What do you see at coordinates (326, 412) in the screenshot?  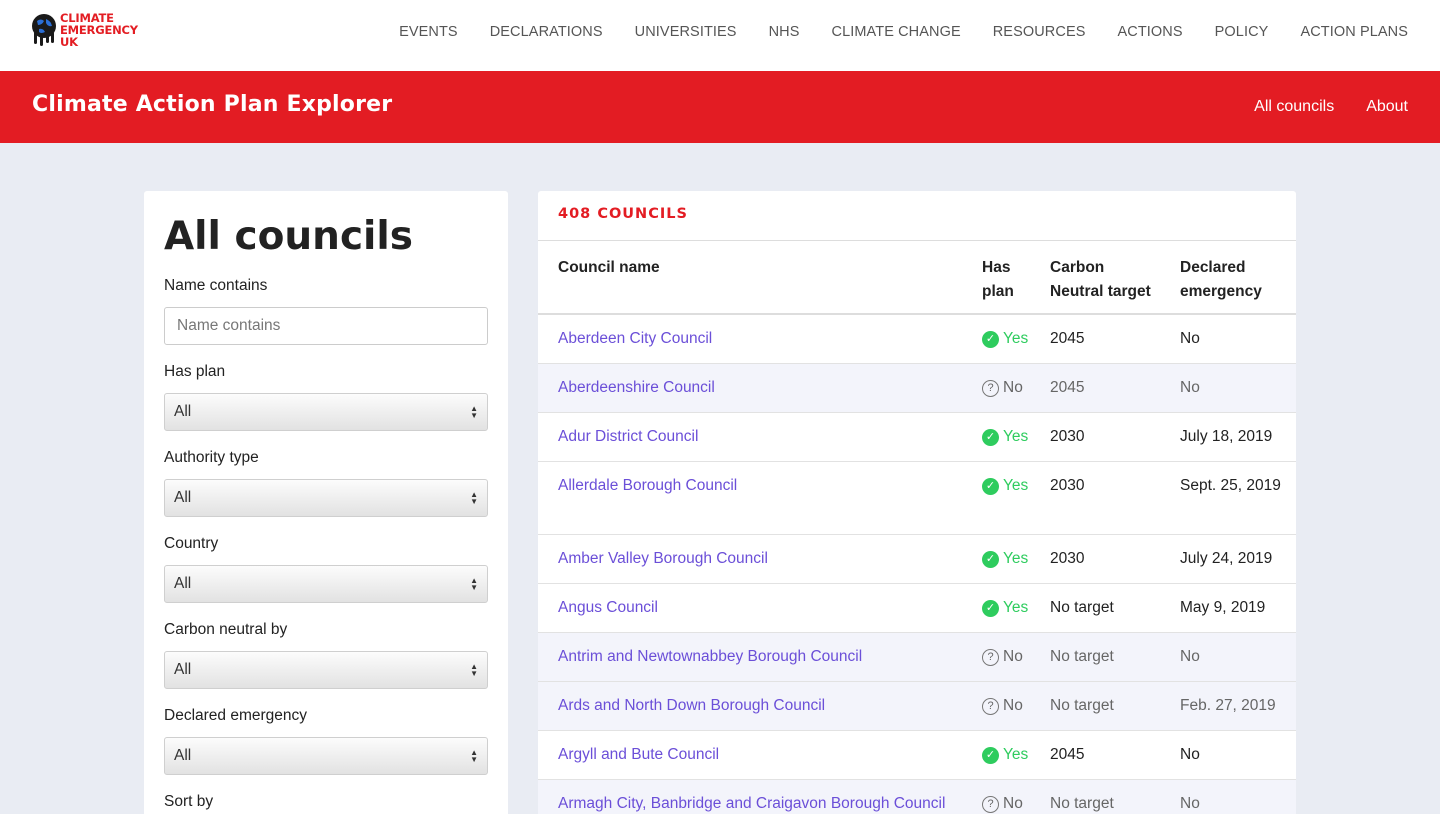 I see `has-plan-select: All ▲ ▼` at bounding box center [326, 412].